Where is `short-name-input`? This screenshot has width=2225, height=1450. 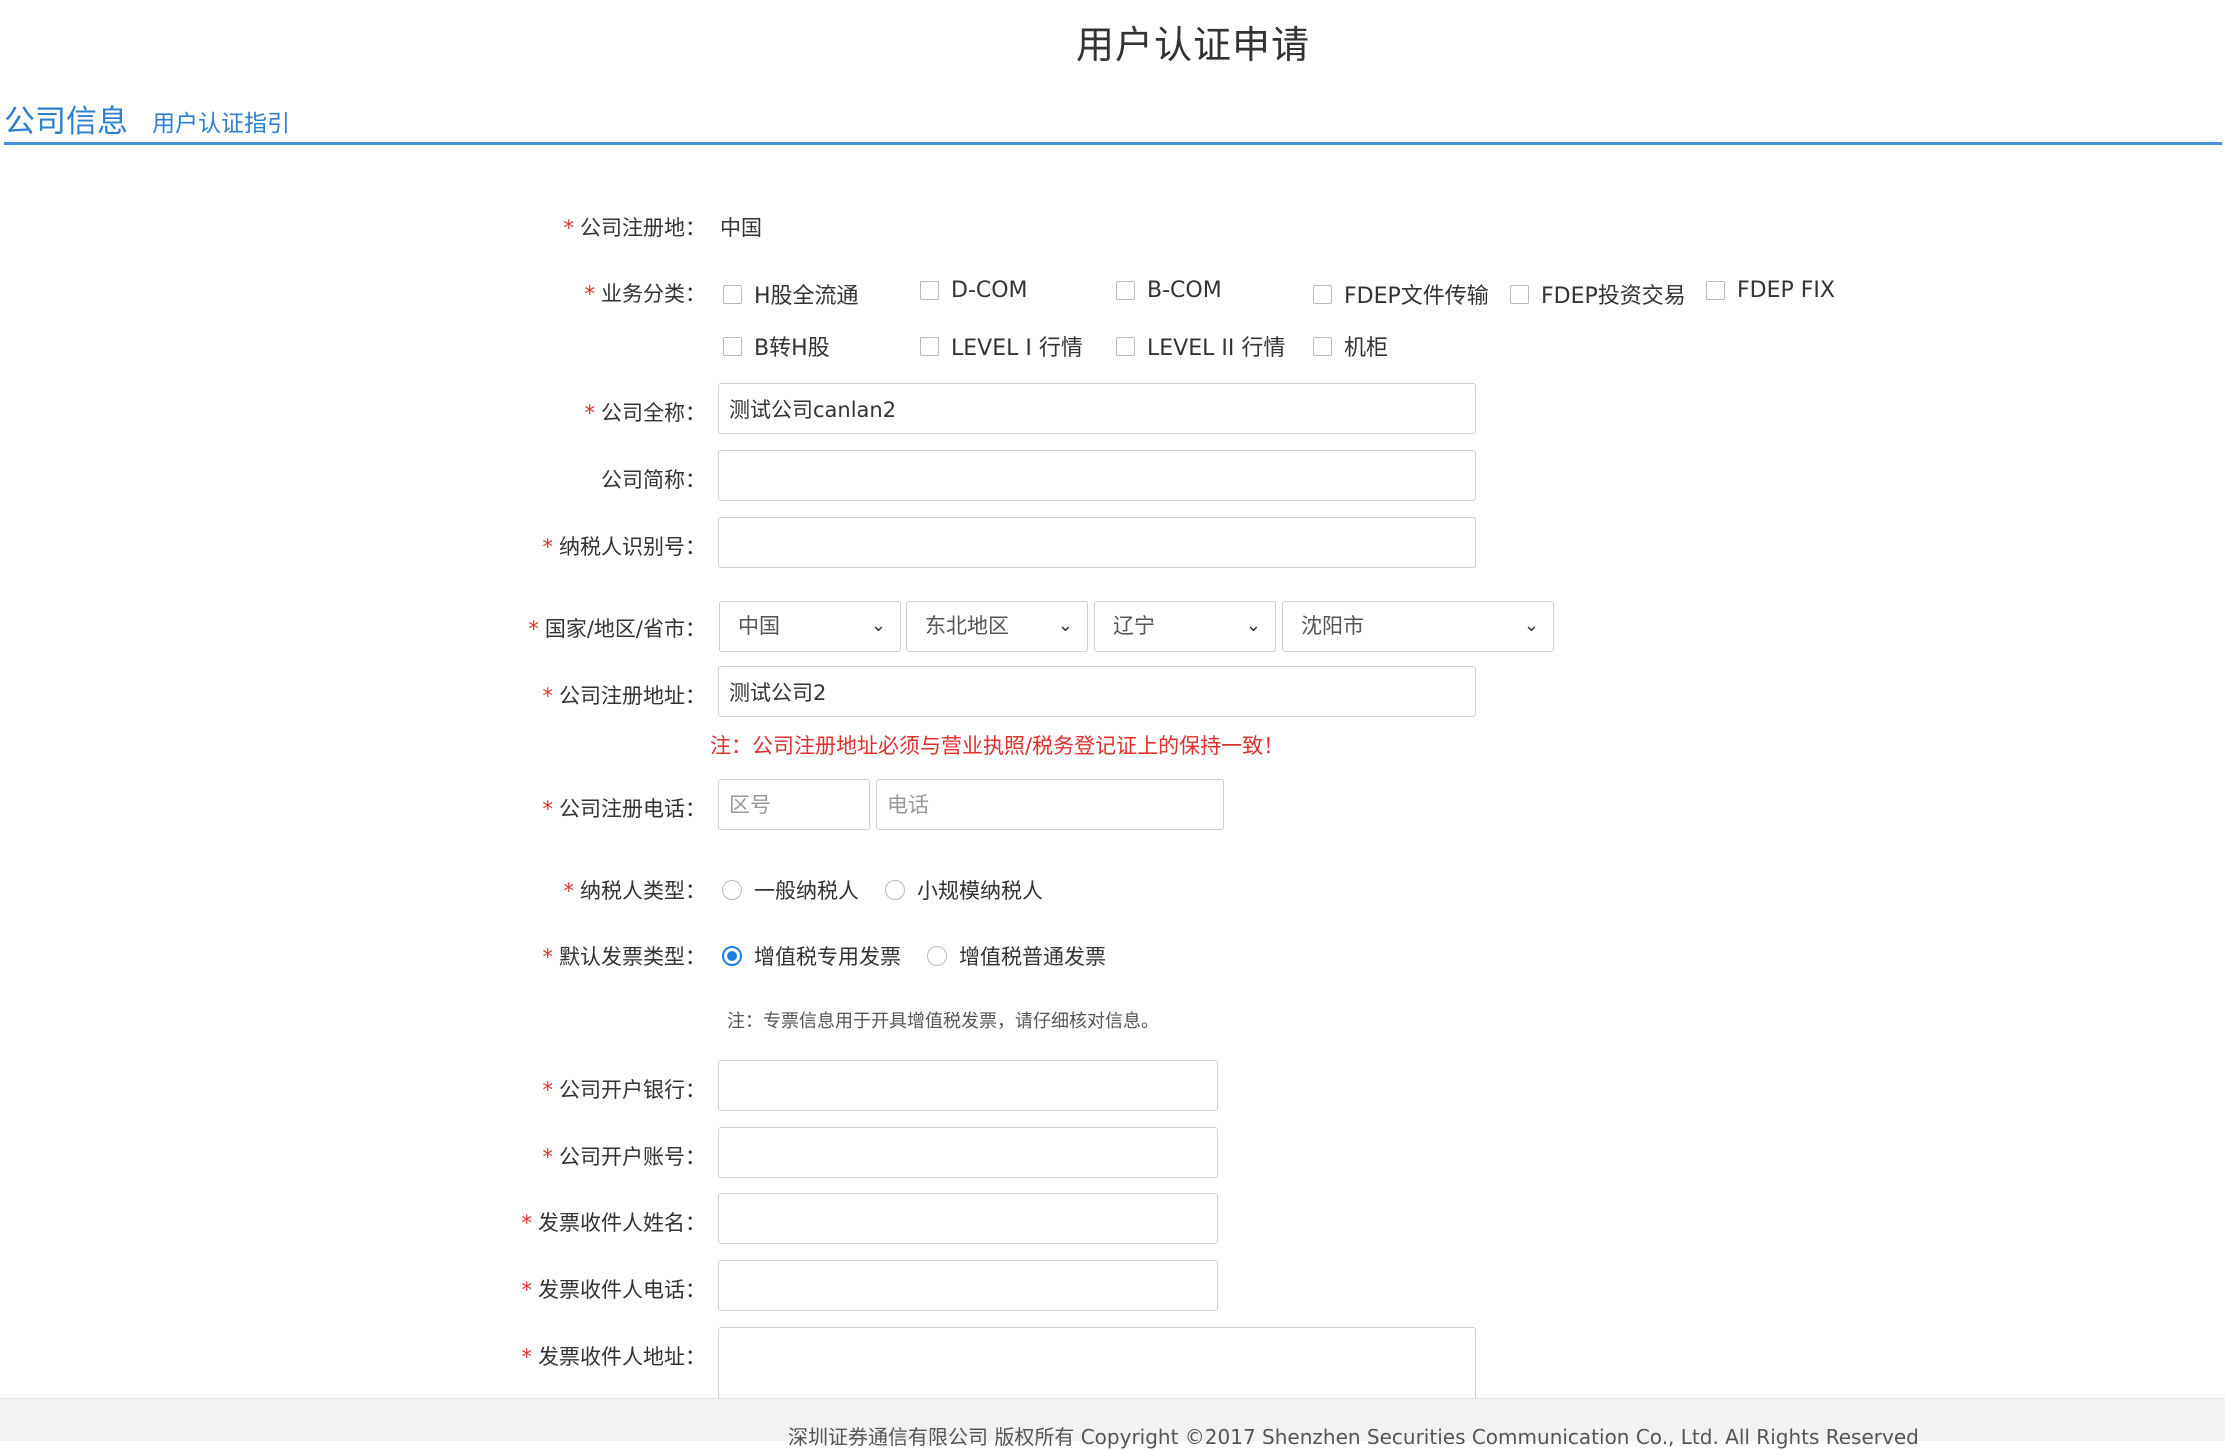
short-name-input is located at coordinates (1097, 475).